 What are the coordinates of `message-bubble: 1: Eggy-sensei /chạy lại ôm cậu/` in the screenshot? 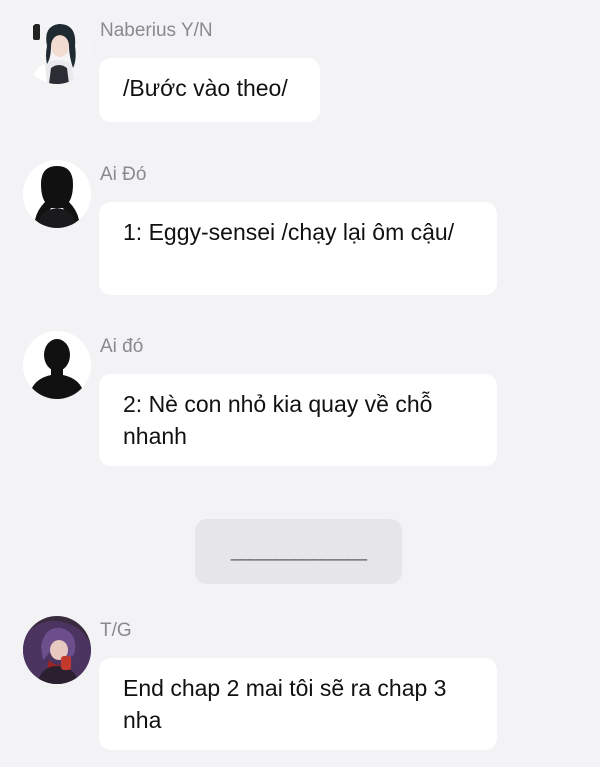 It's located at (298, 248).